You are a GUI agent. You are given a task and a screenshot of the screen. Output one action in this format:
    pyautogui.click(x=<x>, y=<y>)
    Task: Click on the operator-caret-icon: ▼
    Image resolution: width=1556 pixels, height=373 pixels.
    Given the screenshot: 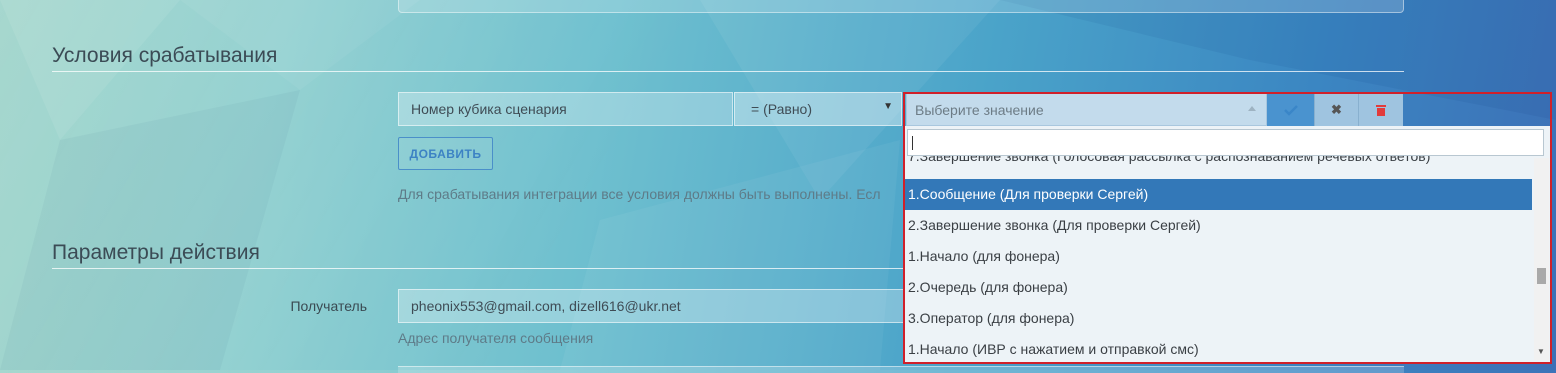 What is the action you would take?
    pyautogui.click(x=888, y=106)
    